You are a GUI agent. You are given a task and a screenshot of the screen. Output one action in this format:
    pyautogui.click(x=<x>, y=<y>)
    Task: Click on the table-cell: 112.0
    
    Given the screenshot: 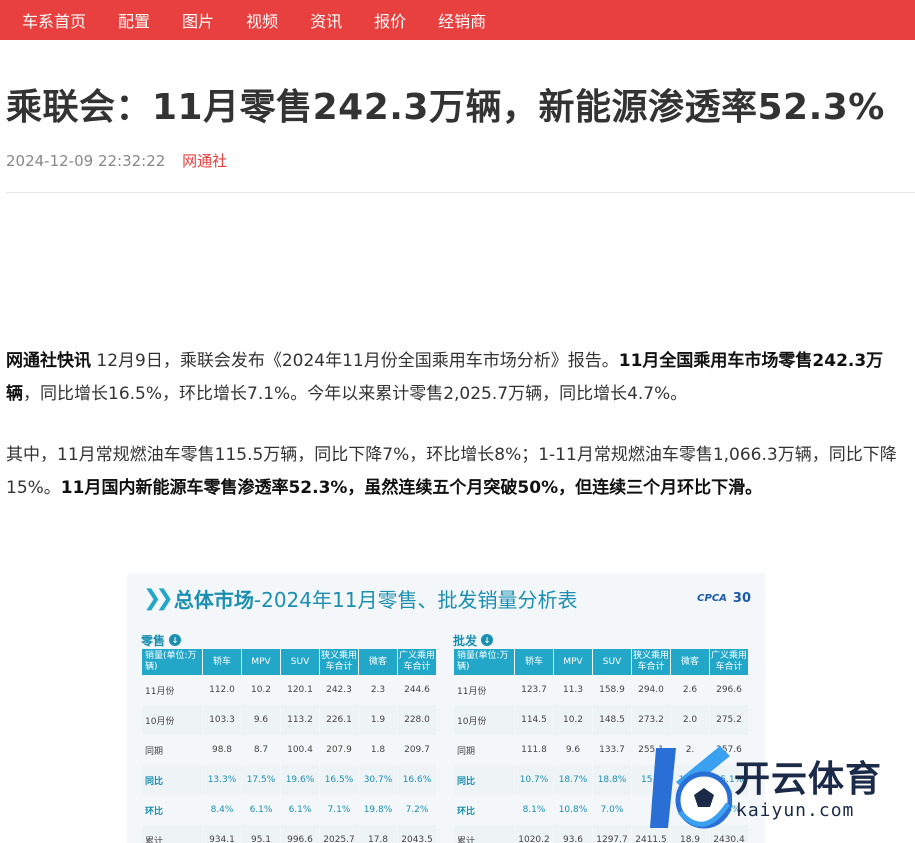 What is the action you would take?
    pyautogui.click(x=222, y=690)
    